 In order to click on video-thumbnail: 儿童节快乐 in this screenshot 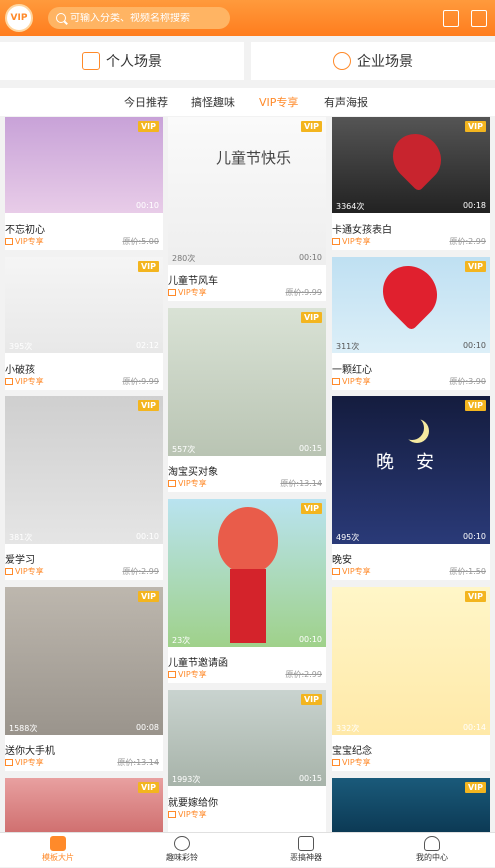, I will do `click(247, 191)`.